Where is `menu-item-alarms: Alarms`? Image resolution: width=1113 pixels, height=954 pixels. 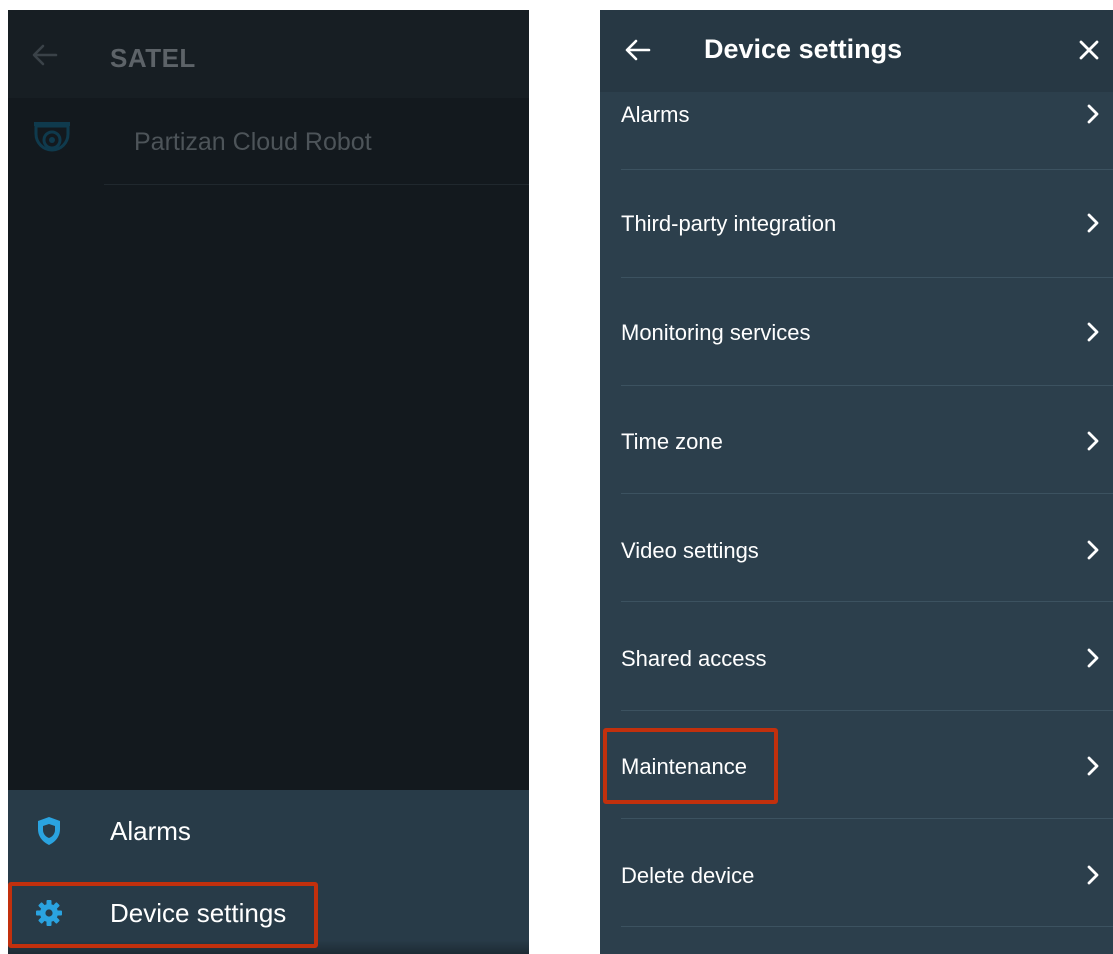
menu-item-alarms: Alarms is located at coordinates (268, 831).